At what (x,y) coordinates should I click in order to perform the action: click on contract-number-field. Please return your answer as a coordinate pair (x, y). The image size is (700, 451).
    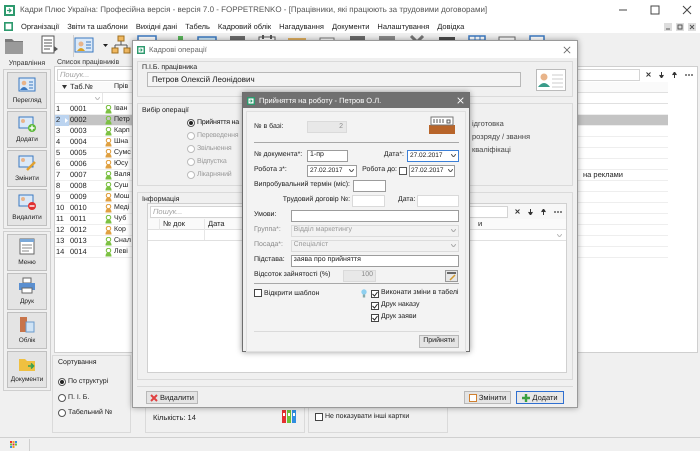
    Looking at the image, I should click on (368, 200).